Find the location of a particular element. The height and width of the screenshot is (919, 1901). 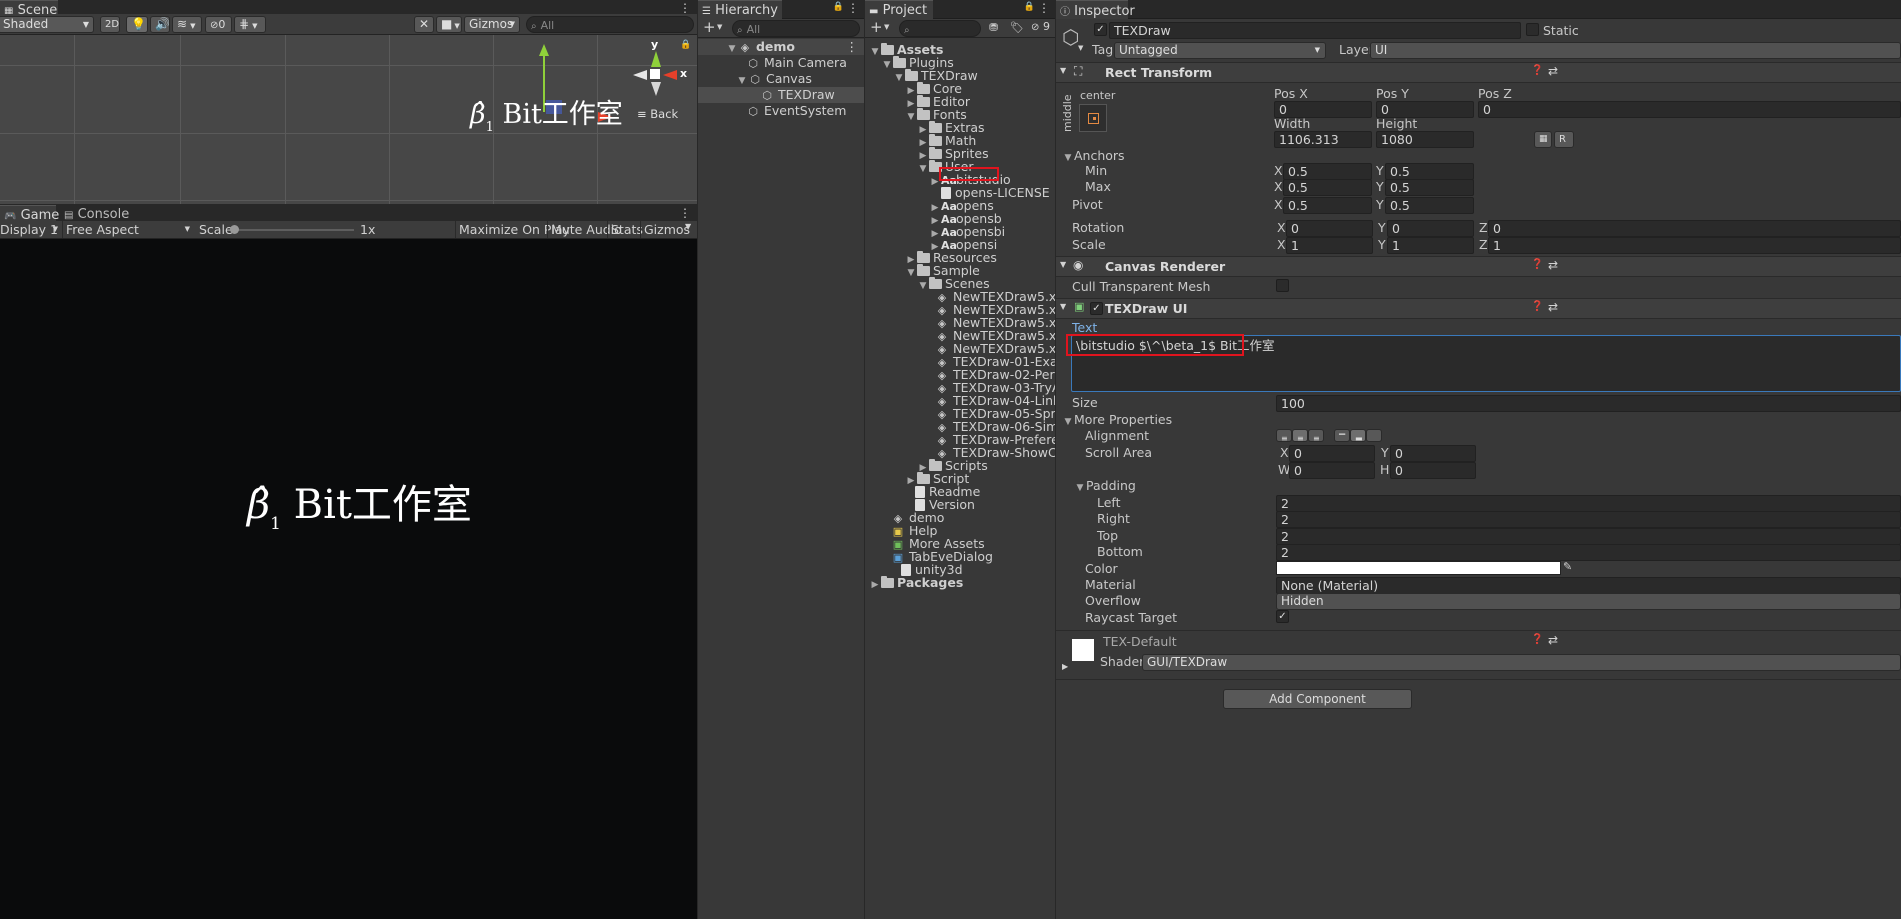

filter-label-icon: 🏷 is located at coordinates (1017, 27).